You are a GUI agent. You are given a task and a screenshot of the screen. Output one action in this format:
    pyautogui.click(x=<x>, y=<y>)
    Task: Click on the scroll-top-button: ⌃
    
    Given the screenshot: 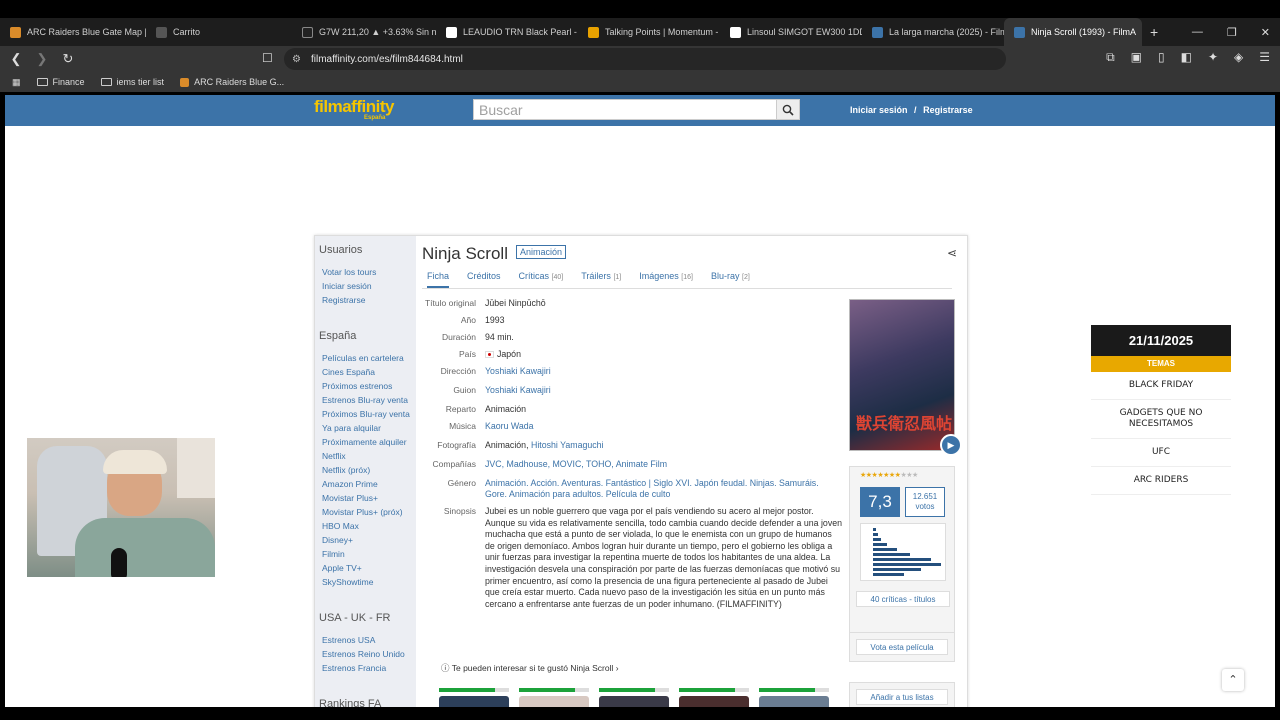 What is the action you would take?
    pyautogui.click(x=1233, y=680)
    